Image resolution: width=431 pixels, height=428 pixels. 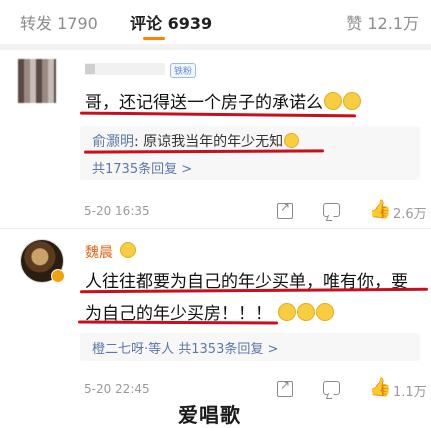 What do you see at coordinates (410, 392) in the screenshot?
I see `like-count: 1.1万` at bounding box center [410, 392].